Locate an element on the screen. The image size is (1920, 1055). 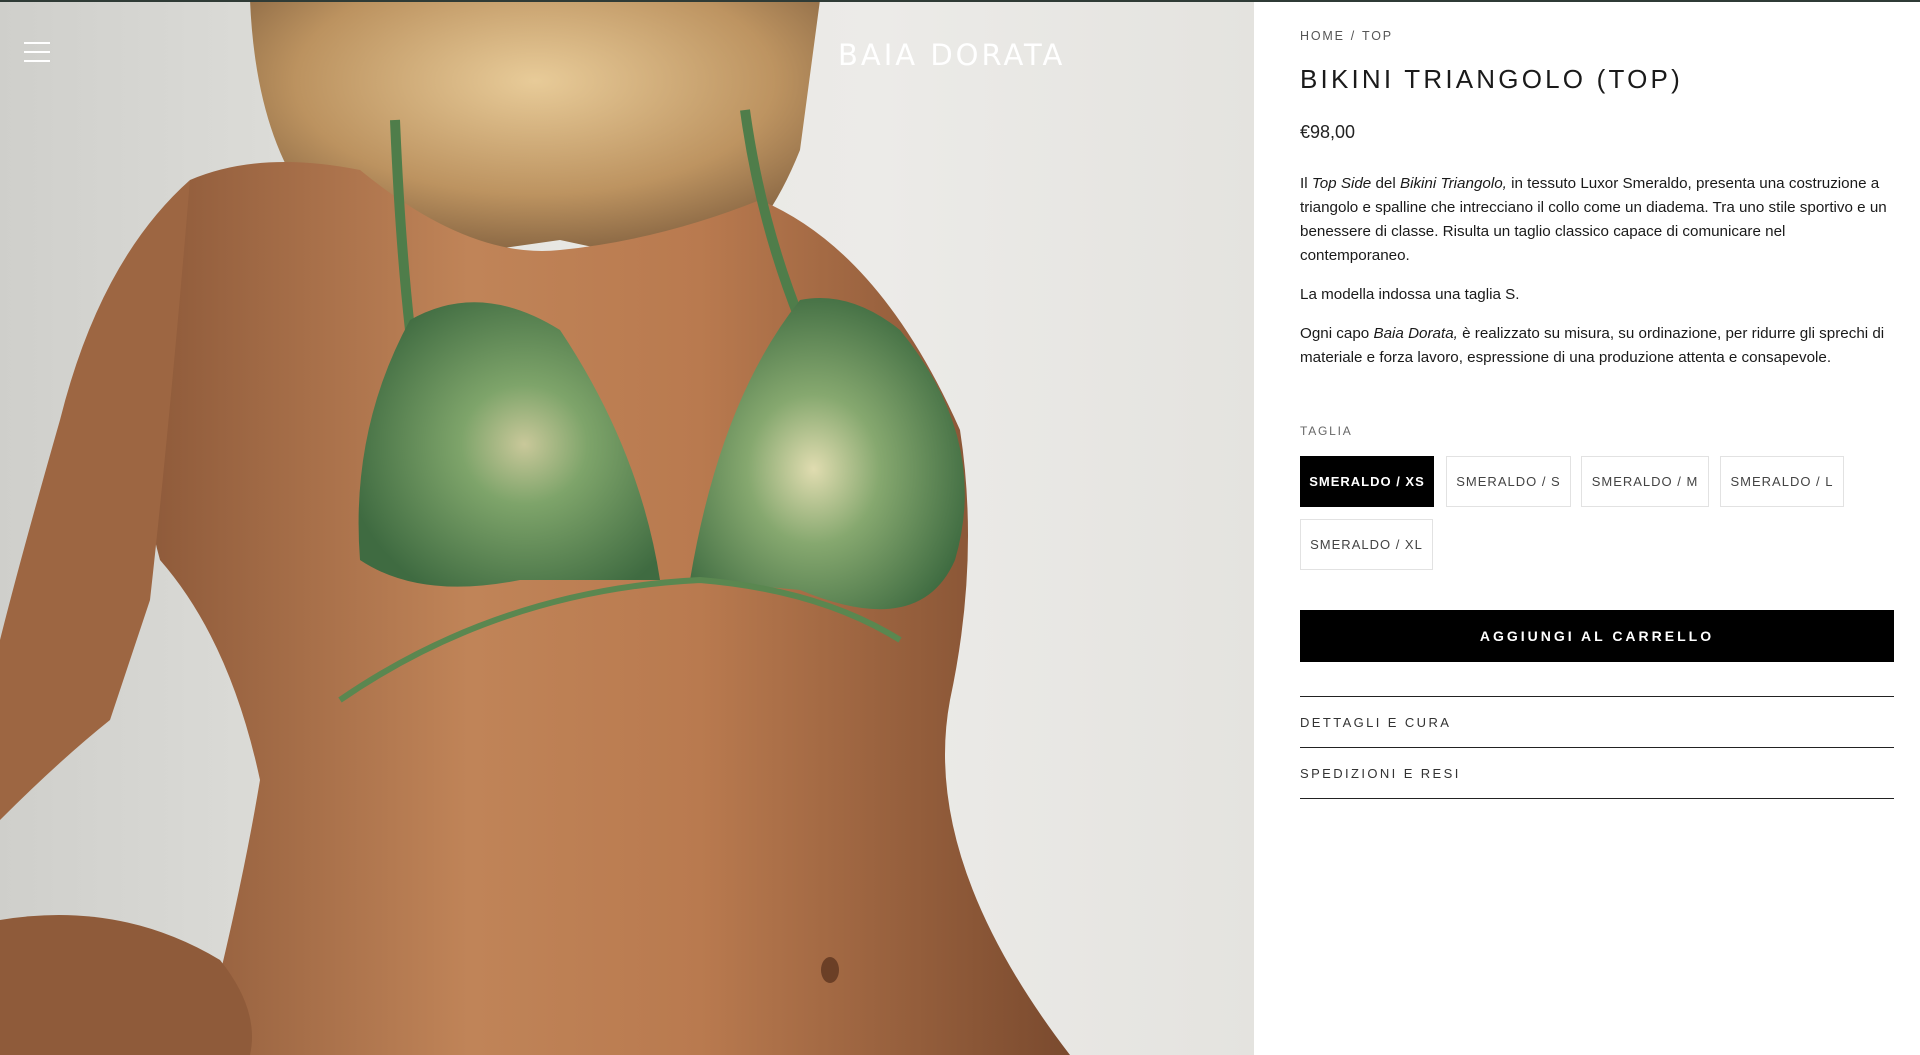
brand-logo: BAIA DORATA is located at coordinates (951, 55).